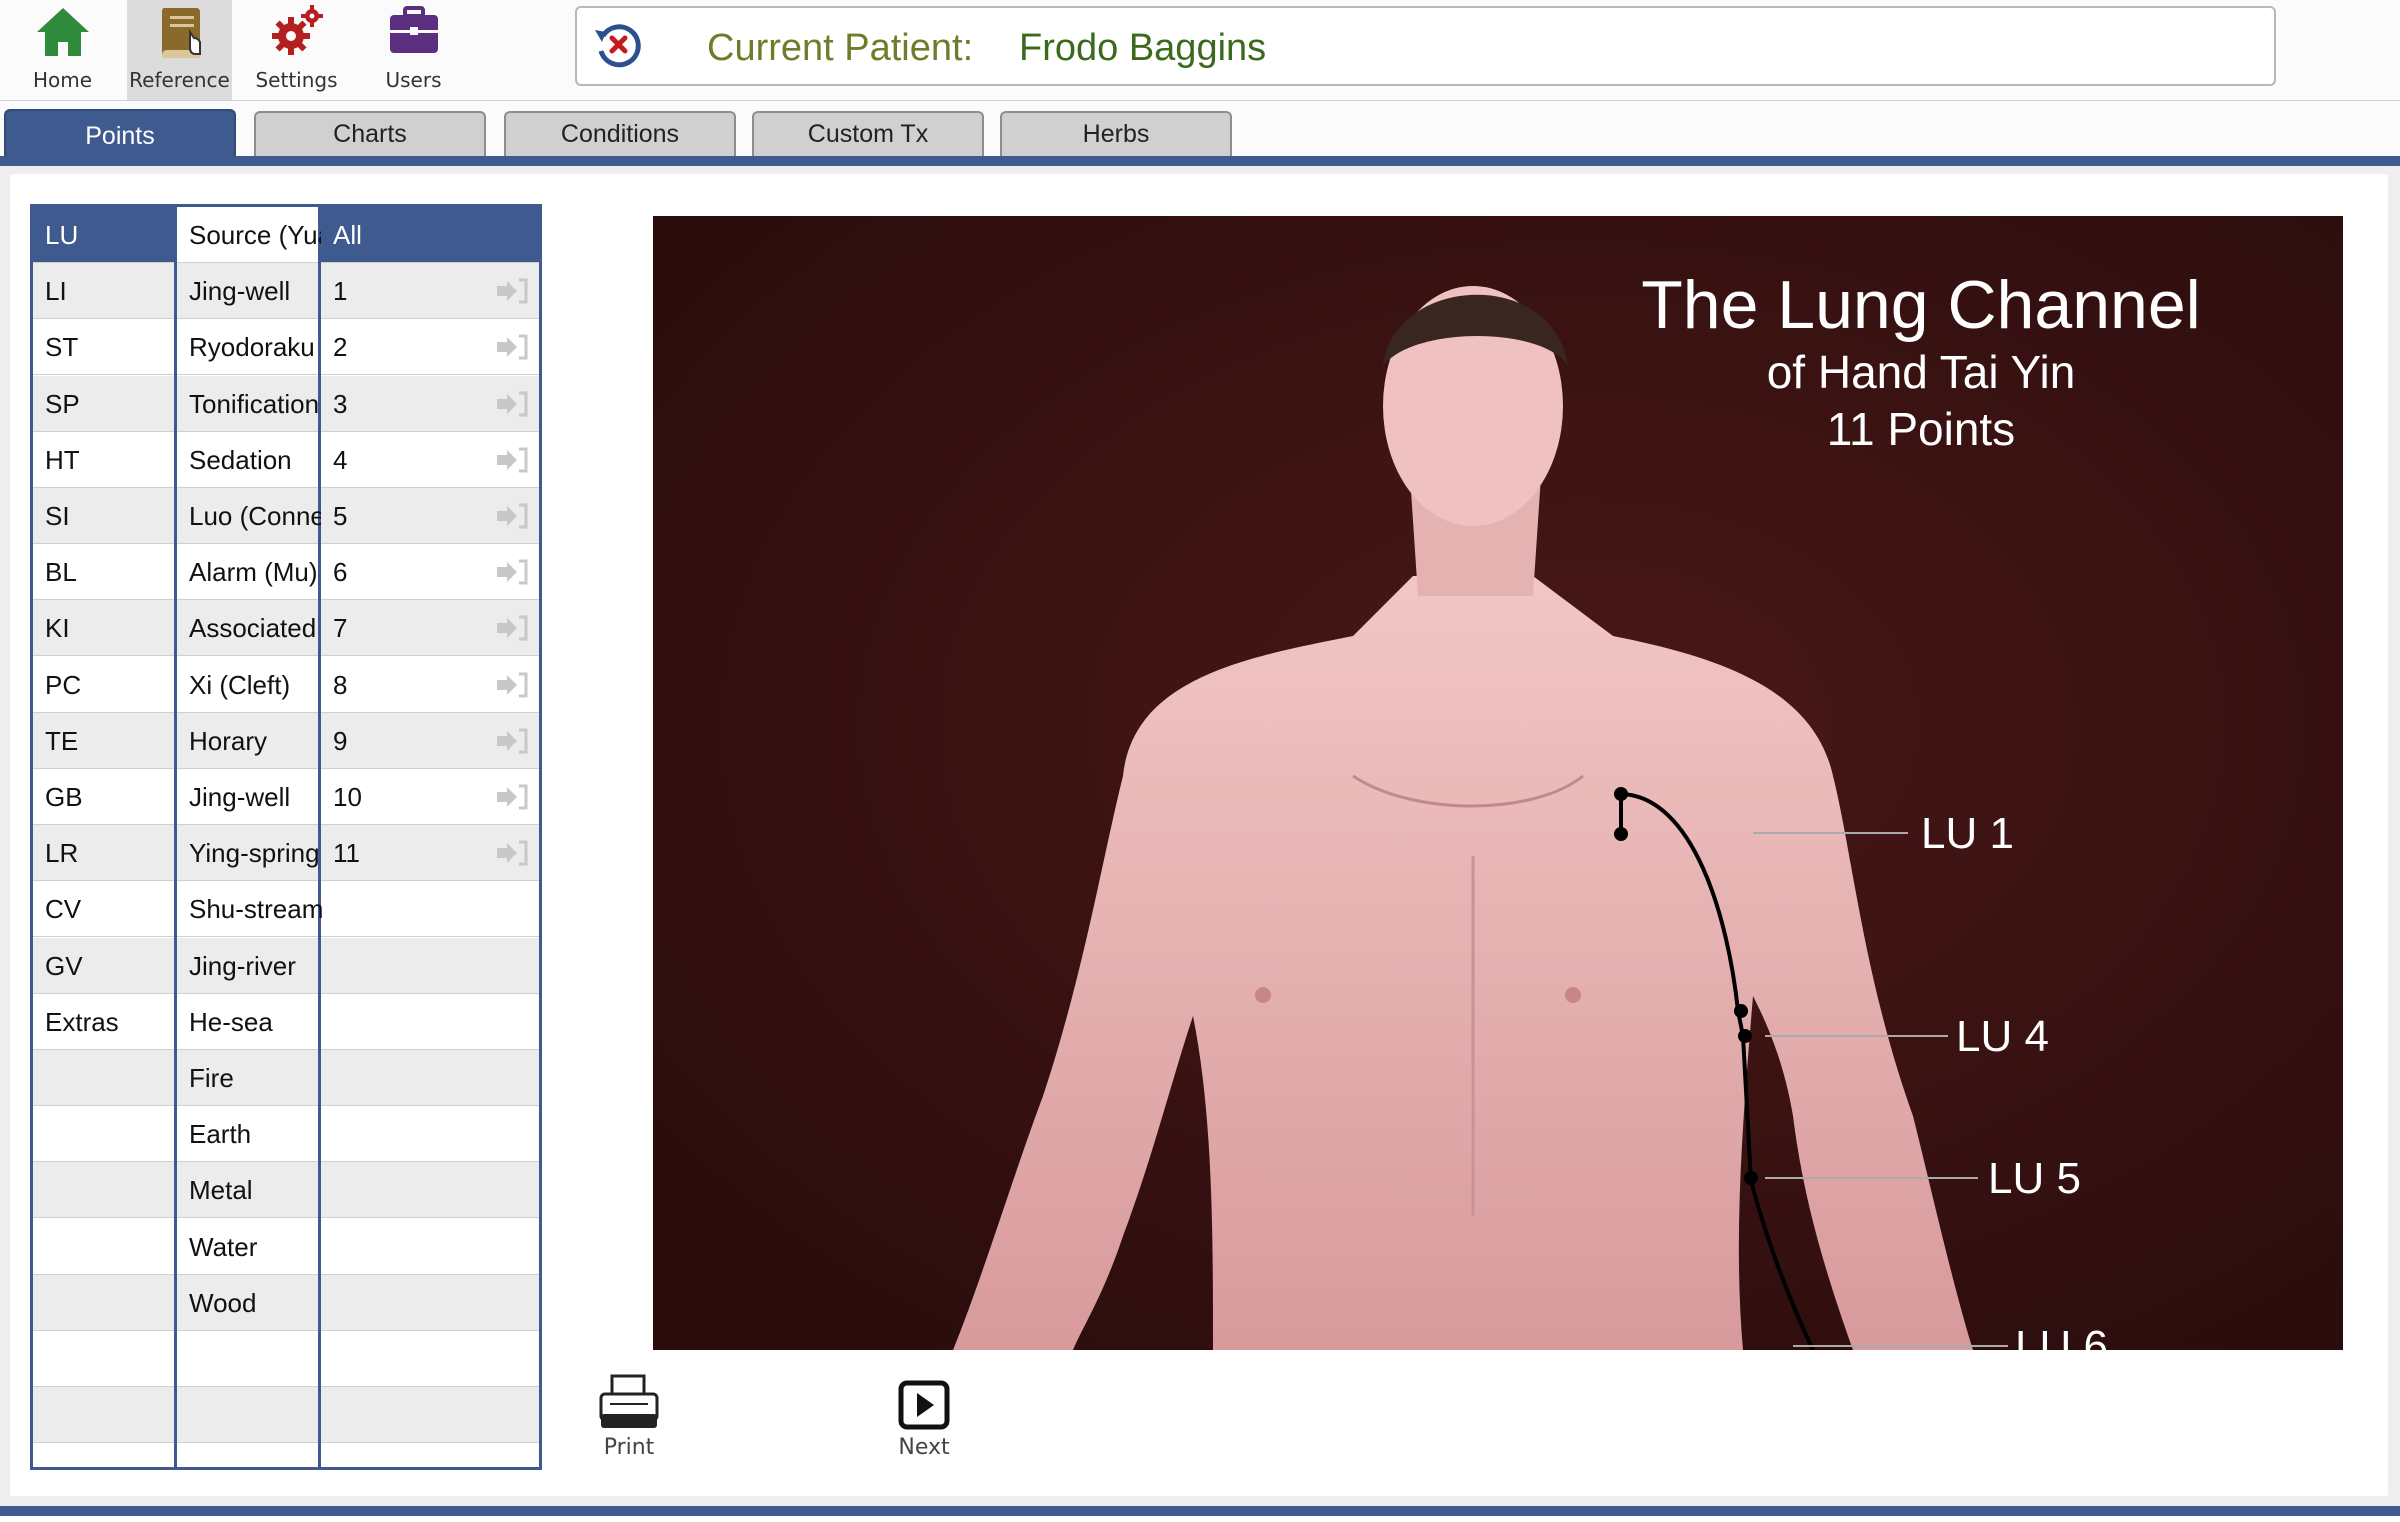 Image resolution: width=2400 pixels, height=1522 pixels. Describe the element at coordinates (340, 628) in the screenshot. I see `point-number-item-label: 7` at that location.